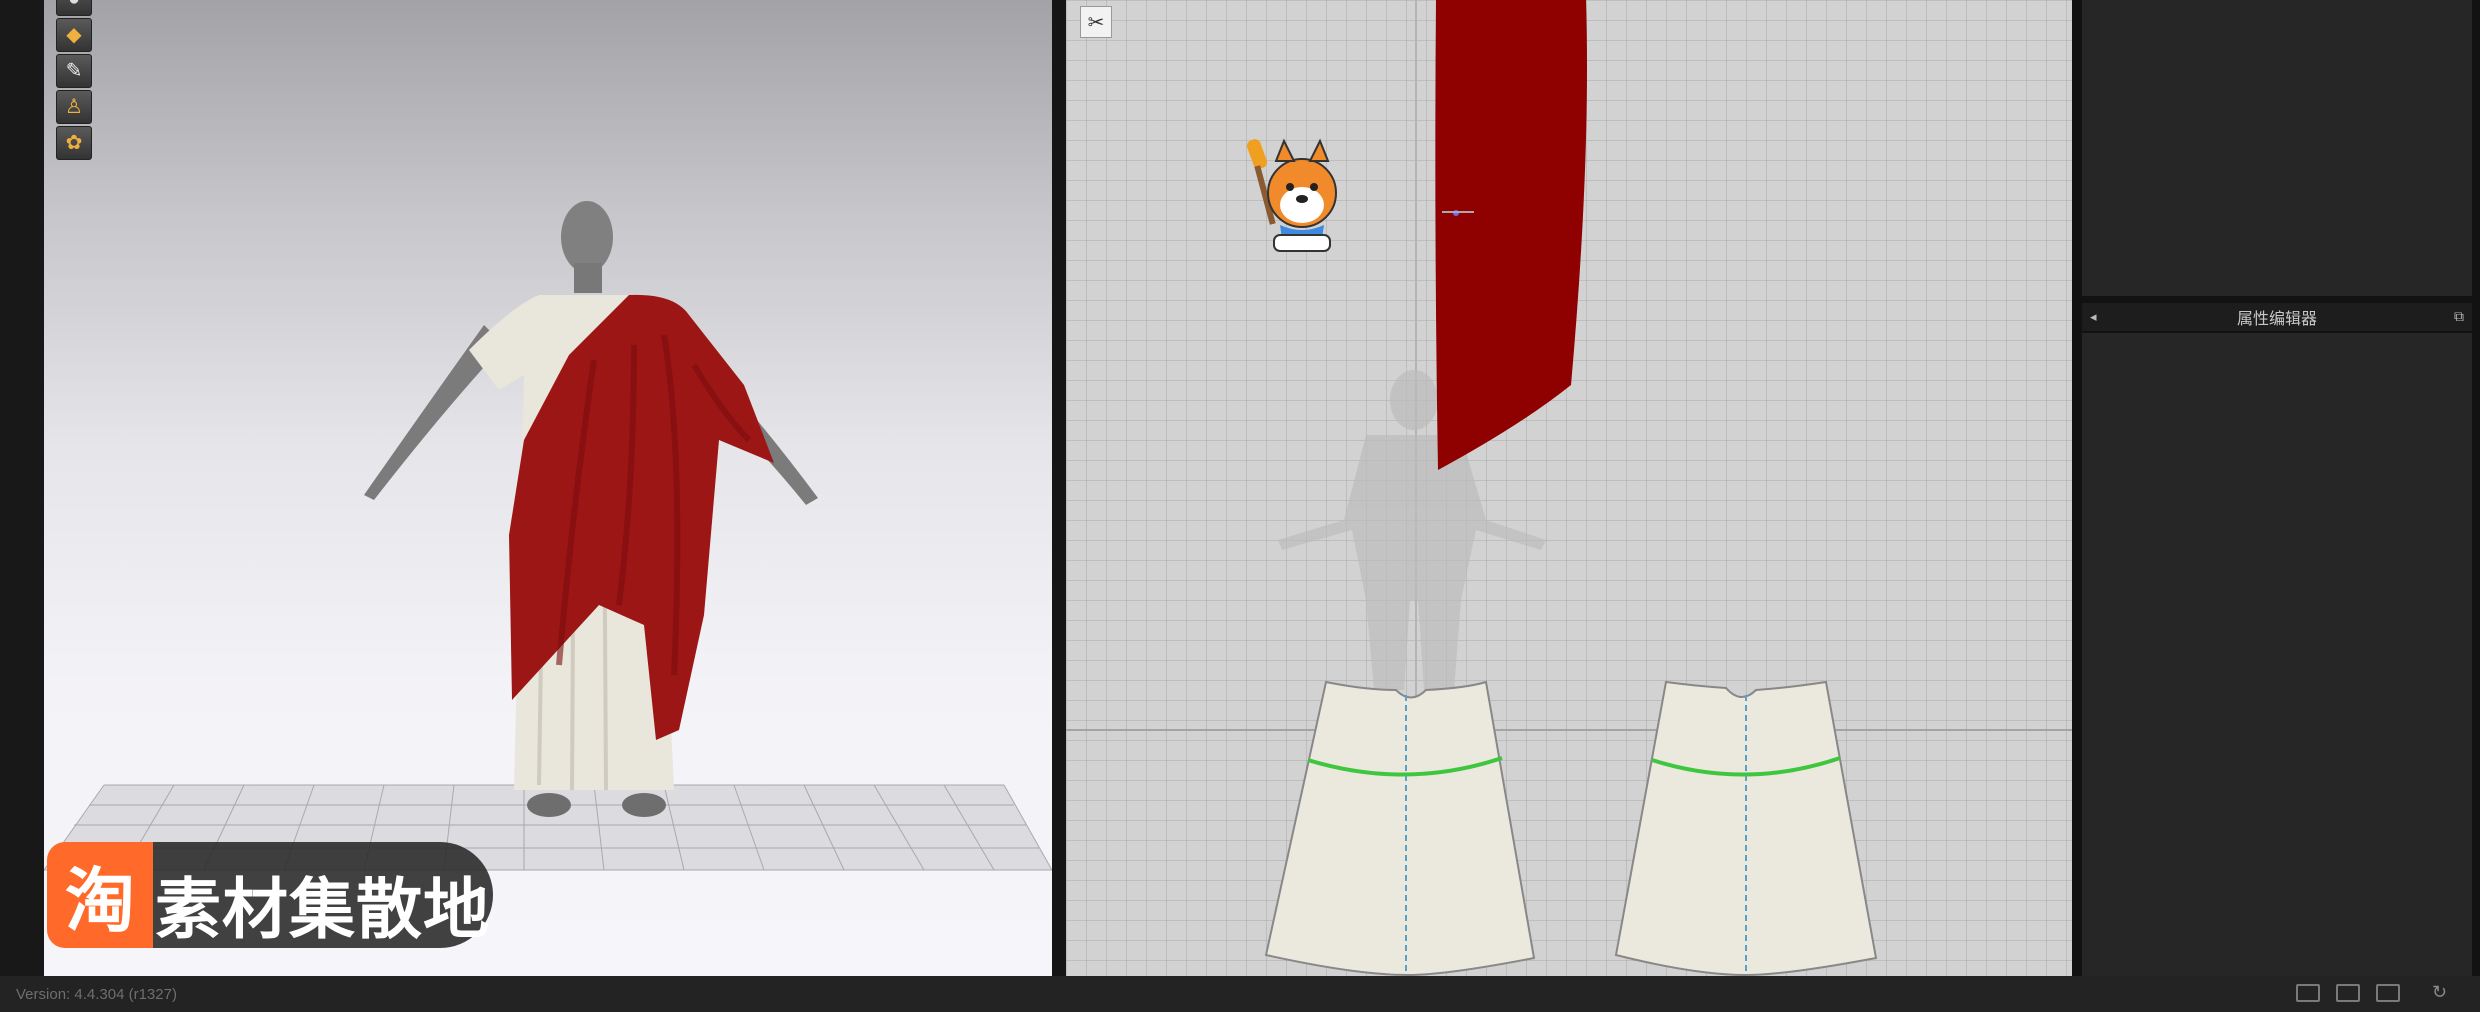  What do you see at coordinates (2459, 316) in the screenshot?
I see `popout-icon: ⧉` at bounding box center [2459, 316].